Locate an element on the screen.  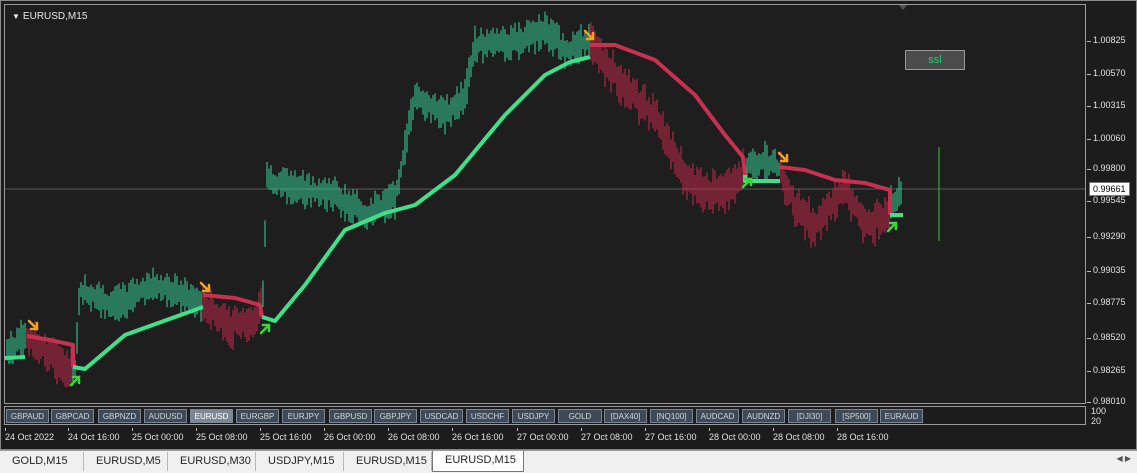
time-tick: 28 Oct 08:00 is located at coordinates (799, 435).